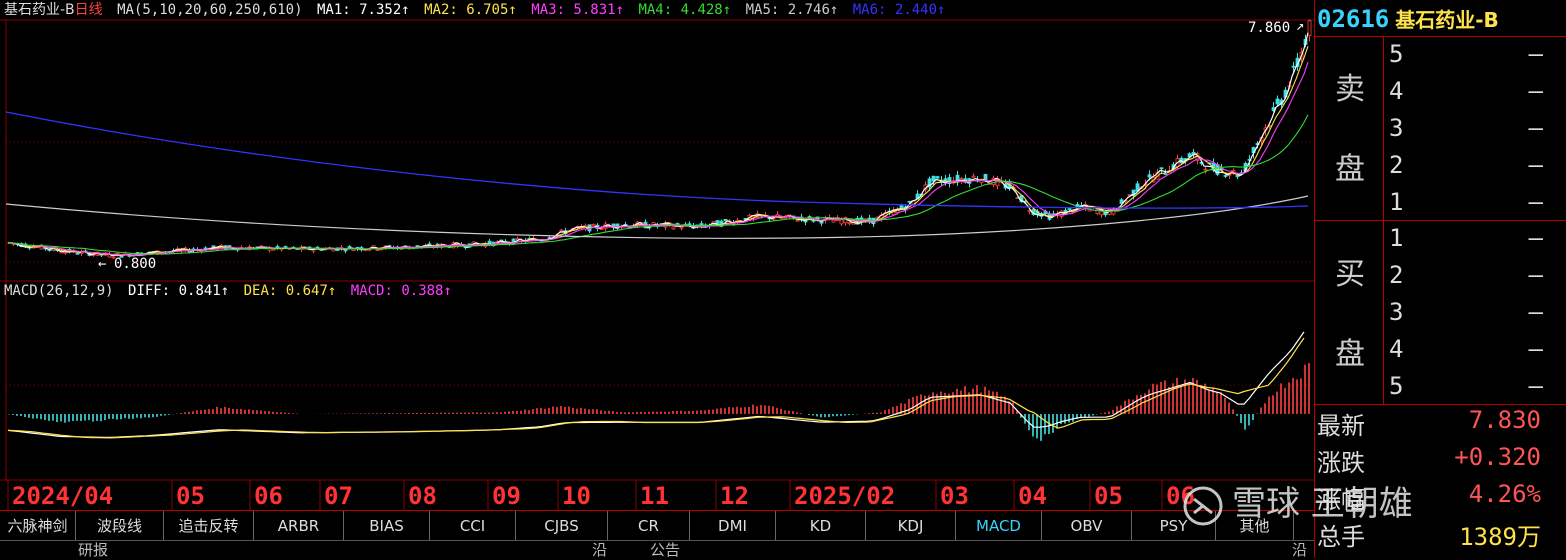 The height and width of the screenshot is (560, 1566). Describe the element at coordinates (844, 496) in the screenshot. I see `x-axis-label: 2025/02` at that location.